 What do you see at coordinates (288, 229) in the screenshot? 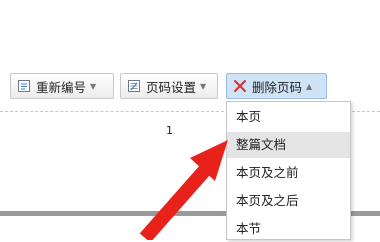
I see `menu-item-this-section: 本节` at bounding box center [288, 229].